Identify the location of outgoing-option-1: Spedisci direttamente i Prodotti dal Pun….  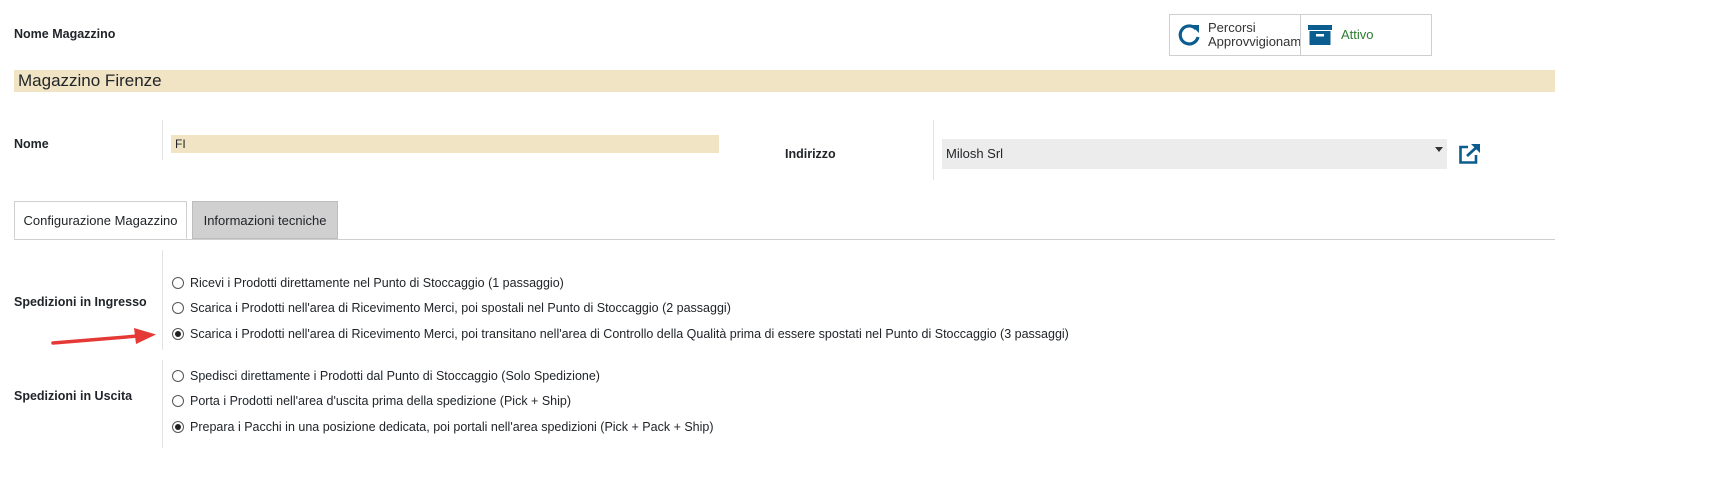
(386, 376).